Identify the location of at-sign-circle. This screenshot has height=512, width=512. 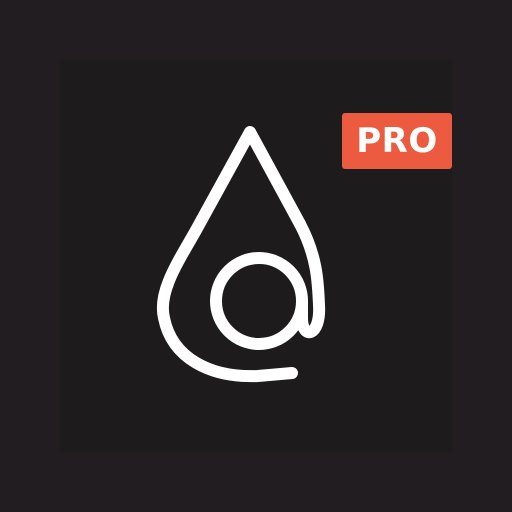
(259, 301).